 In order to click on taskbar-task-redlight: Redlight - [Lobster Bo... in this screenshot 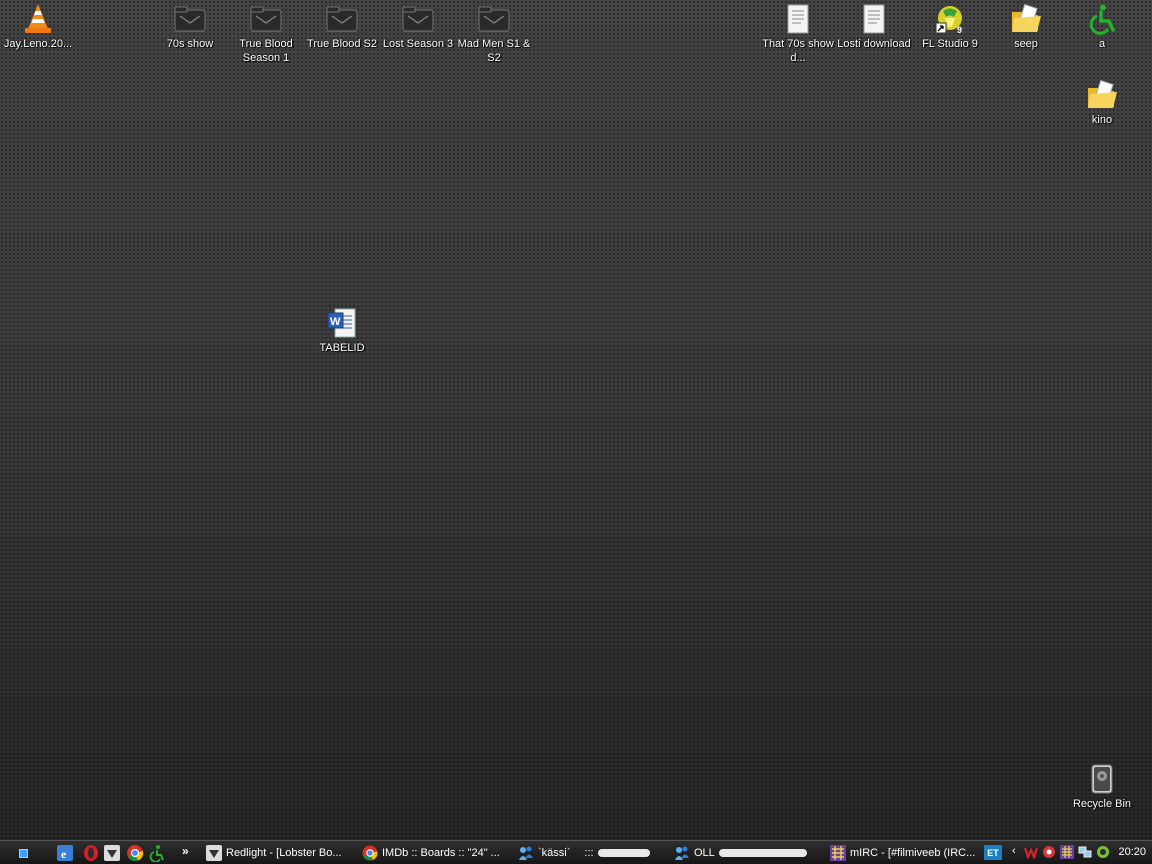, I will do `click(281, 853)`.